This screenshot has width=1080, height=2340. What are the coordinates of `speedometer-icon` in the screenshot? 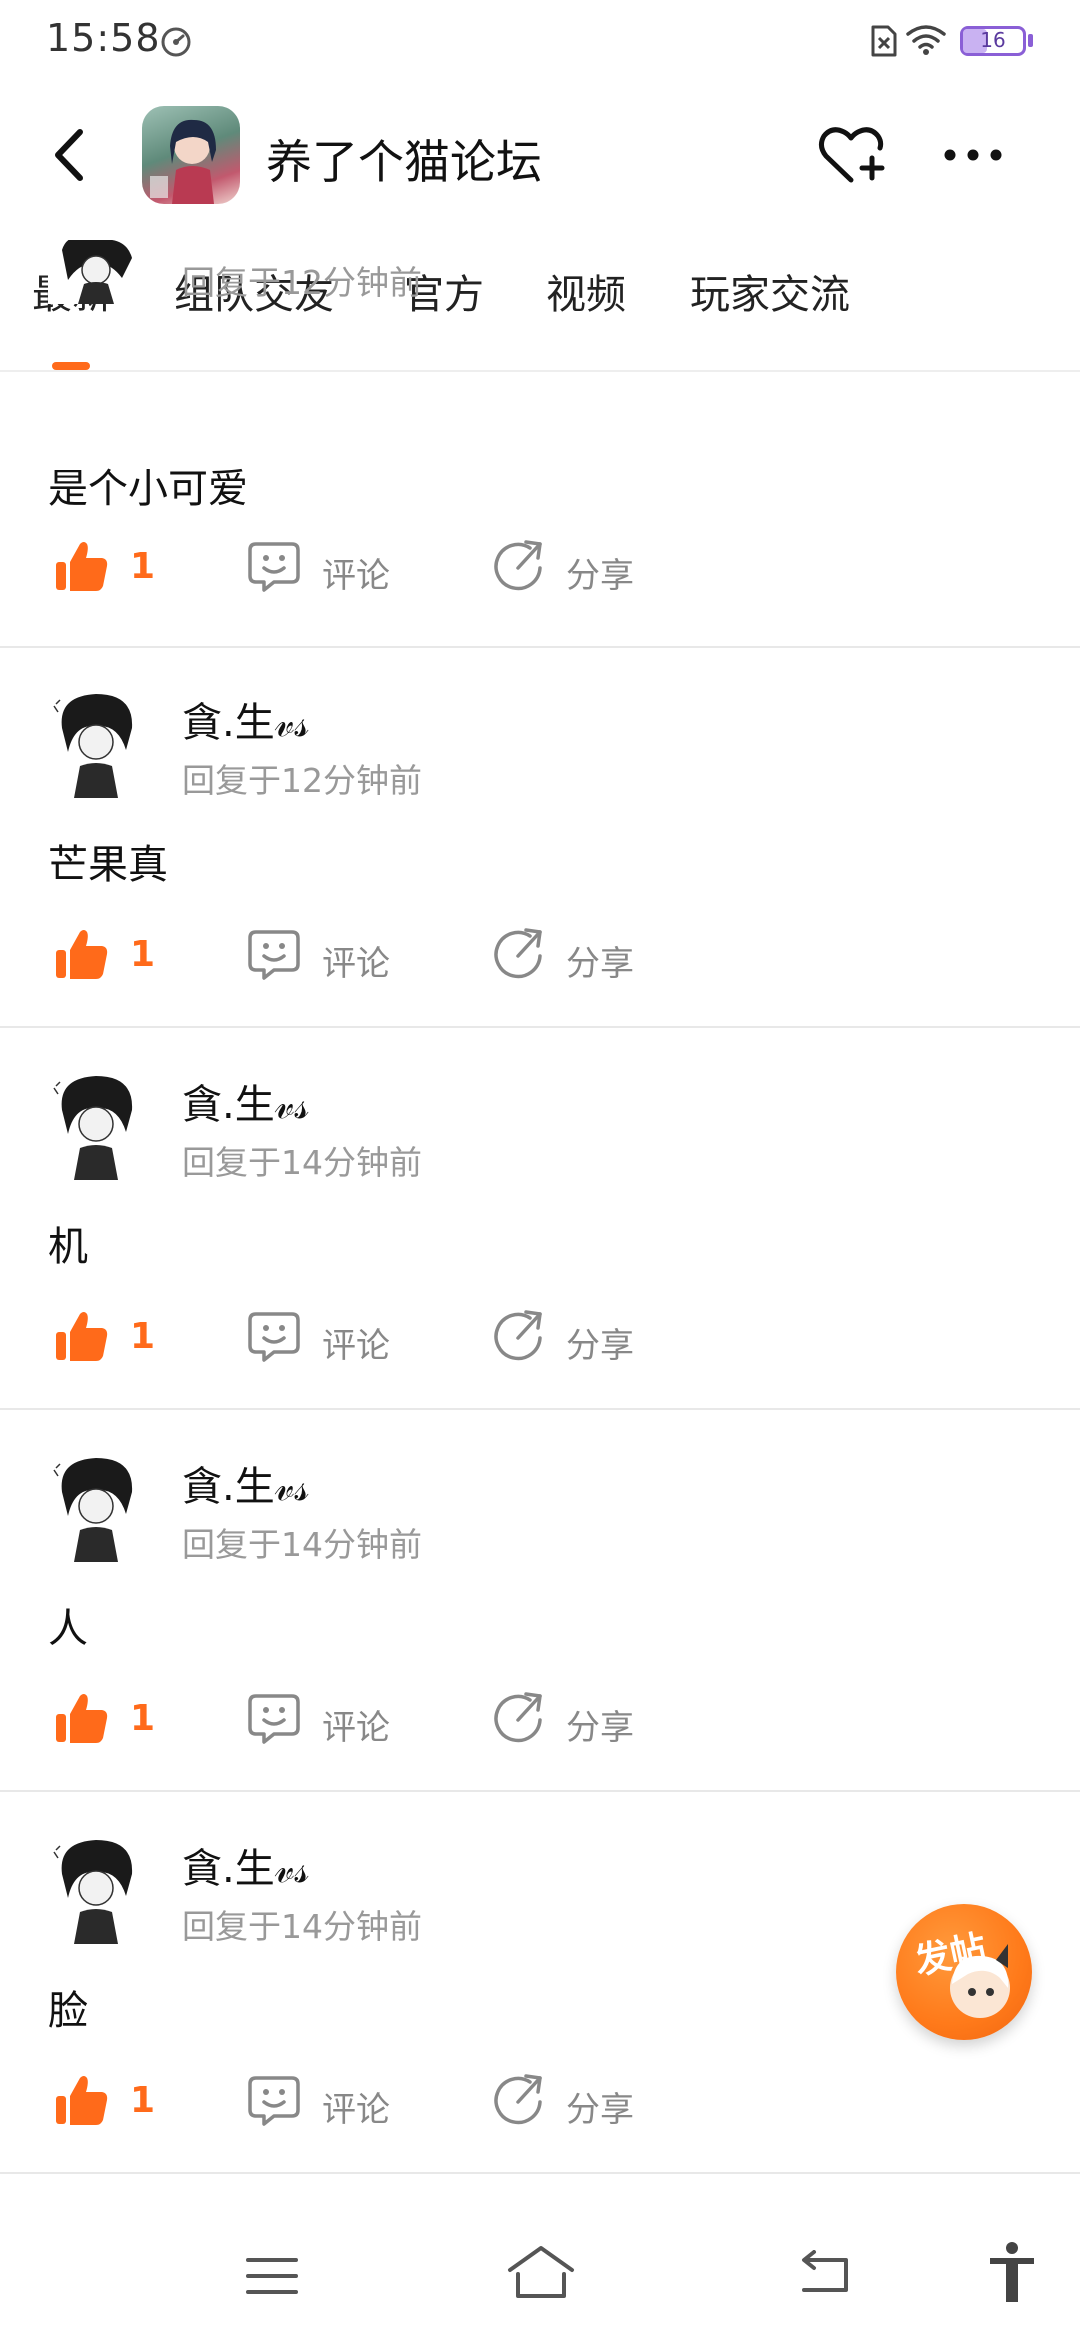 It's located at (176, 42).